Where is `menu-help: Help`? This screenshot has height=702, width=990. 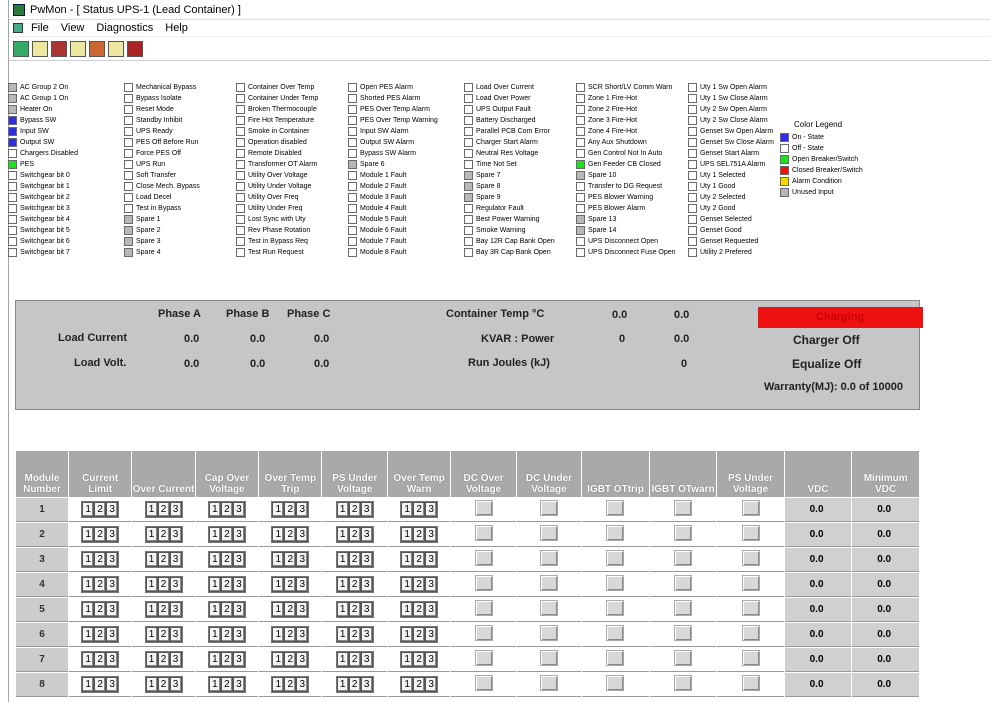 menu-help: Help is located at coordinates (176, 28).